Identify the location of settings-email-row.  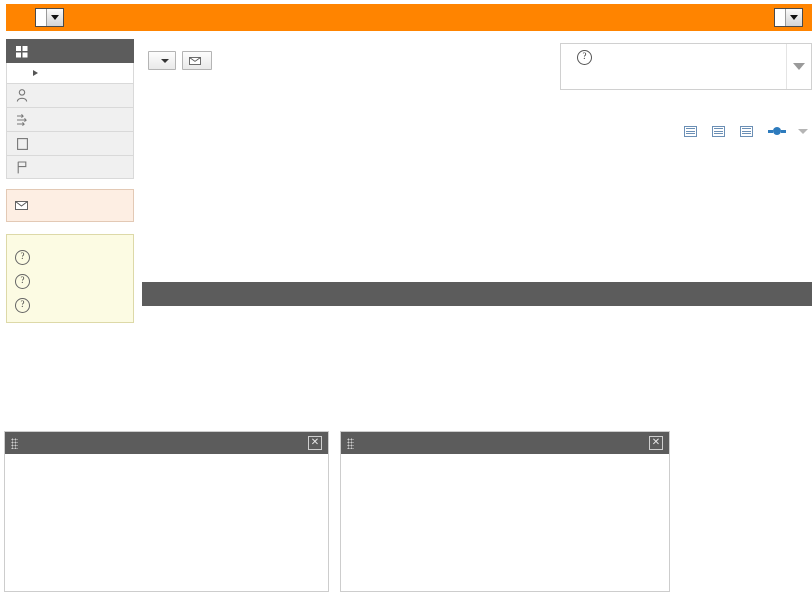
(70, 207).